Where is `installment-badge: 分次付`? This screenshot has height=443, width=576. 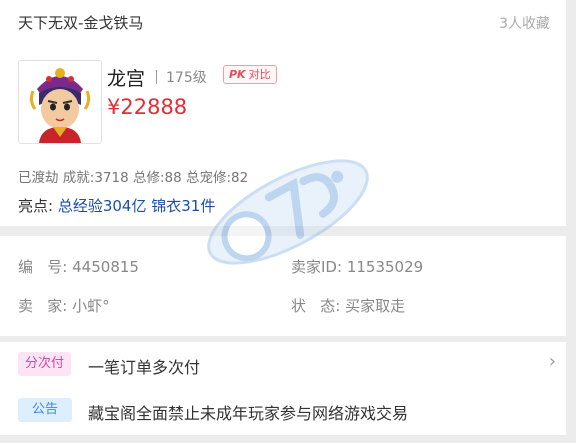
installment-badge: 分次付 is located at coordinates (45, 364).